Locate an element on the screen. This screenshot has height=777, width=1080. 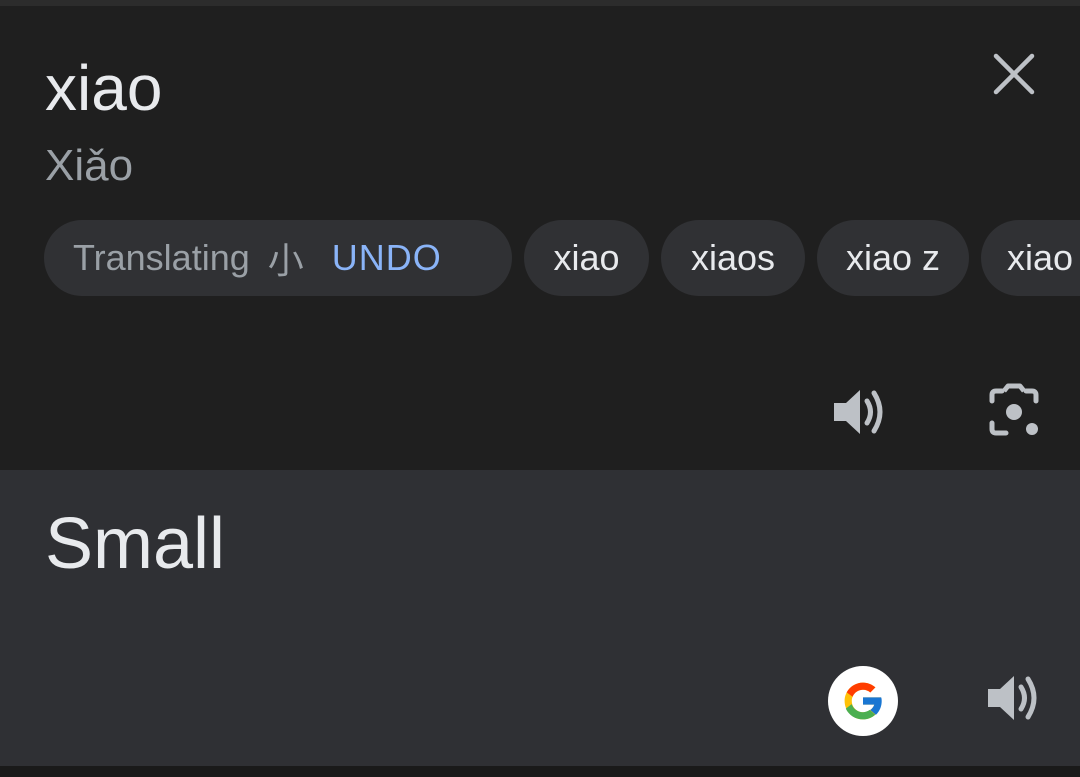
undo-button: UNDO is located at coordinates (387, 258).